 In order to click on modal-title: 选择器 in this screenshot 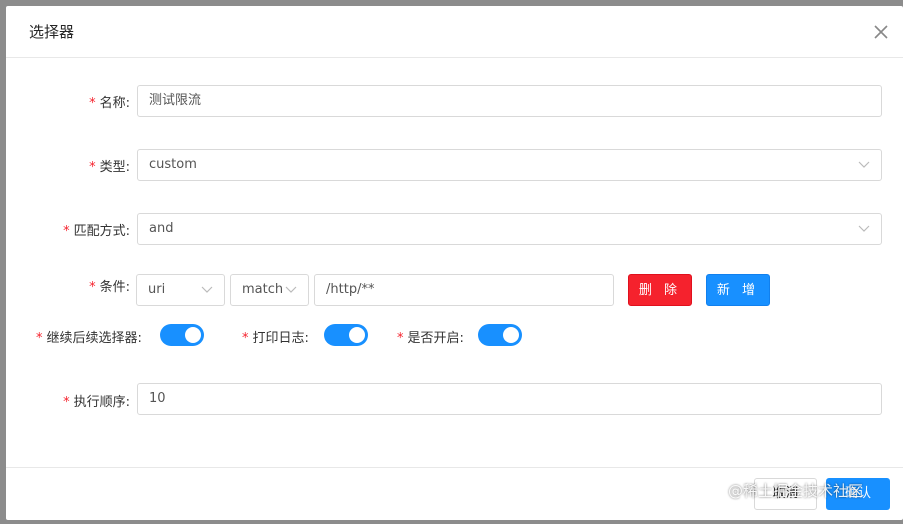, I will do `click(52, 32)`.